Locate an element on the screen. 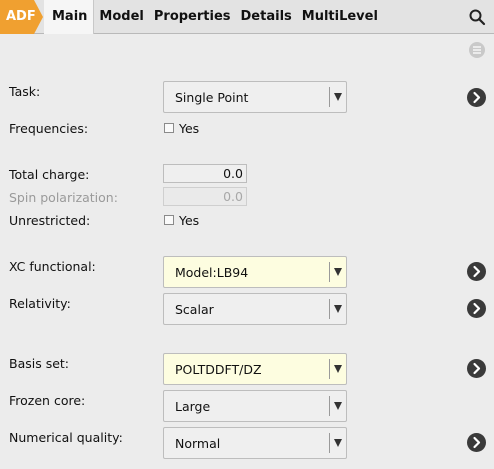 The width and height of the screenshot is (494, 469). relativity-details-button is located at coordinates (476, 308).